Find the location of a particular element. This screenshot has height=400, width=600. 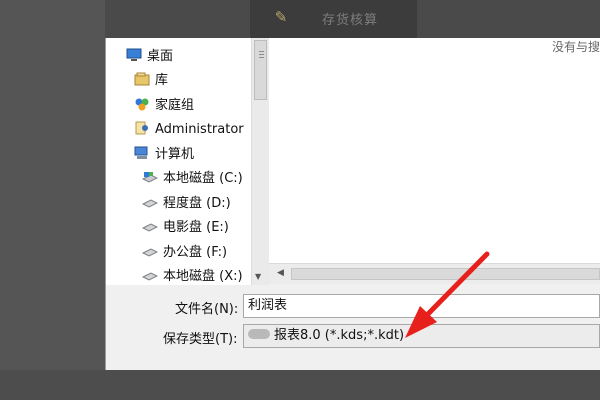

filetype-value: 报表8.0 (*.kds;*.kdt) is located at coordinates (339, 335).